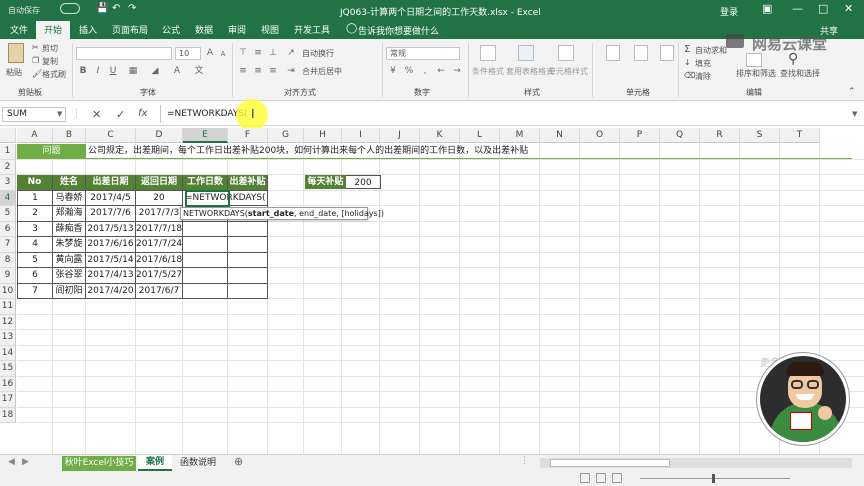 This screenshot has height=486, width=864. Describe the element at coordinates (8, 400) in the screenshot. I see `row-header-17: 17` at that location.